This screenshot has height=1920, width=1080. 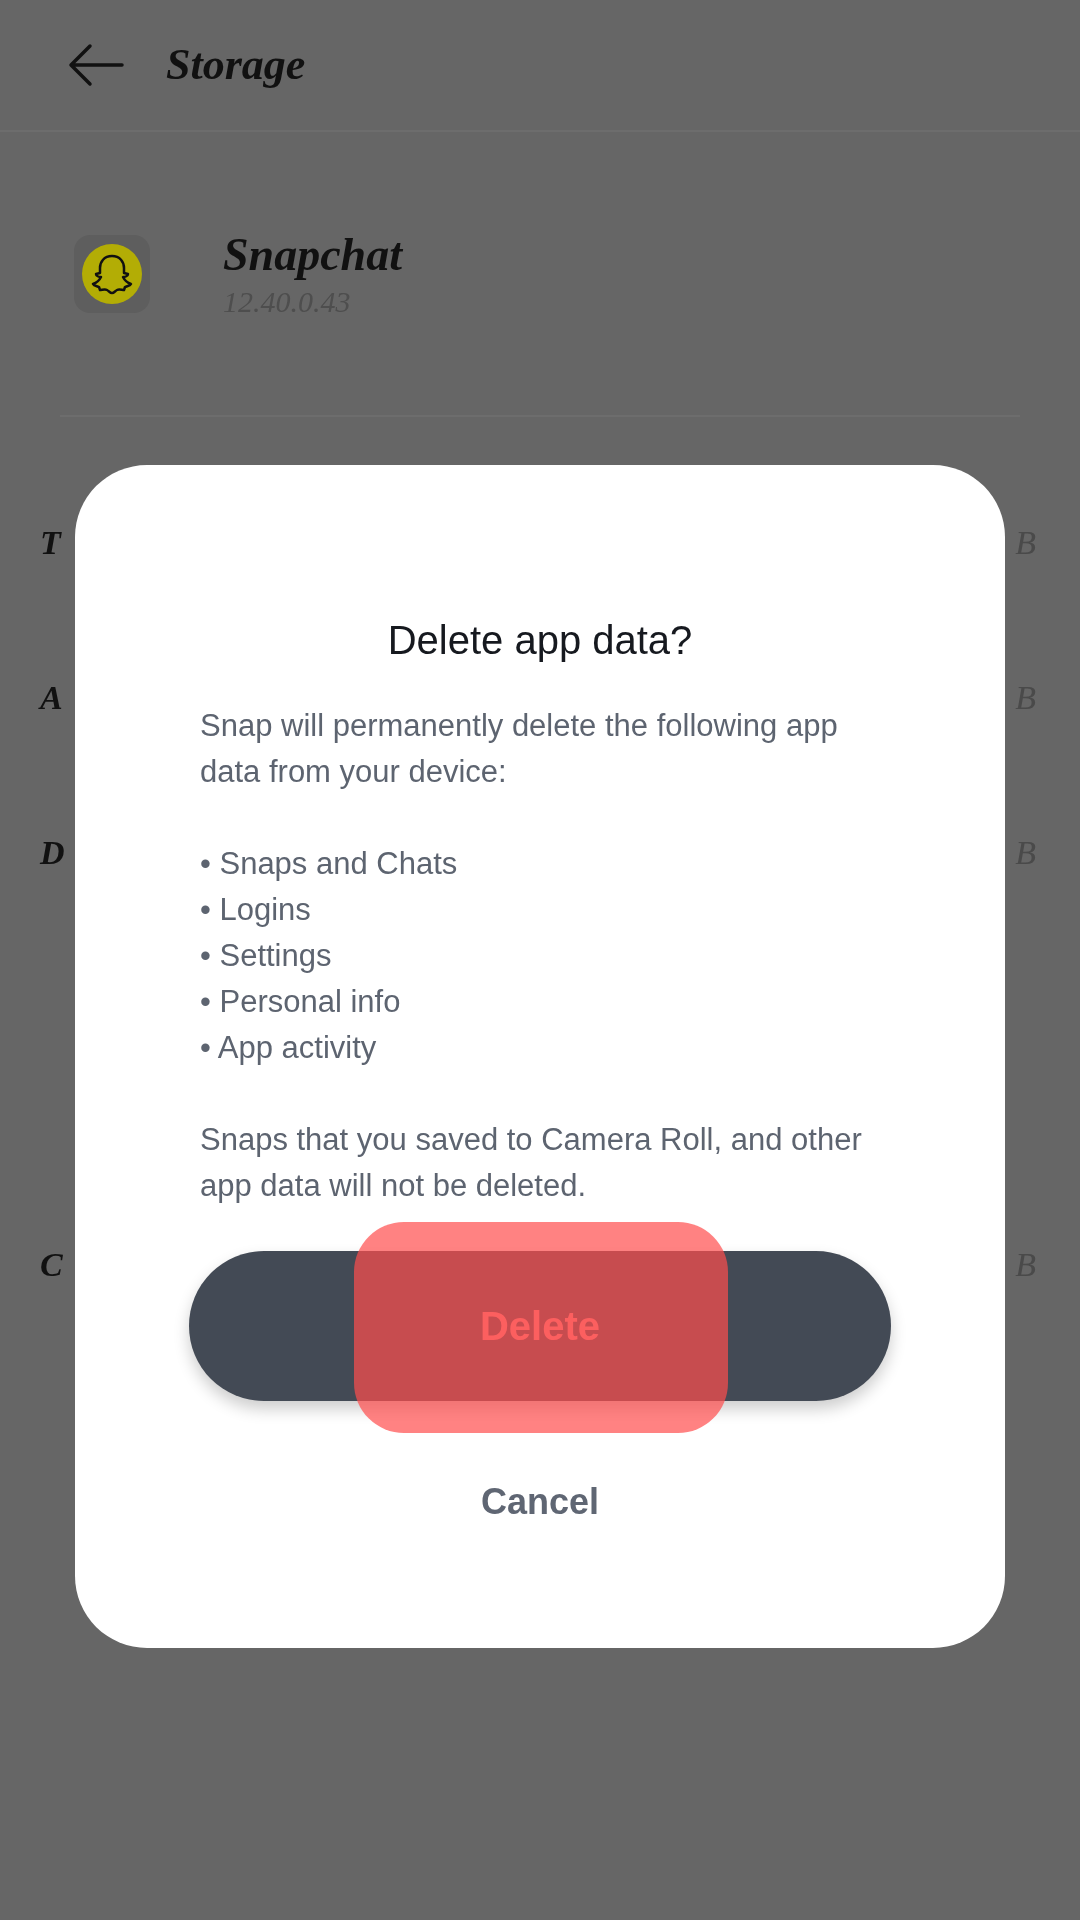 I want to click on dialog-title: Delete app data?, so click(x=540, y=640).